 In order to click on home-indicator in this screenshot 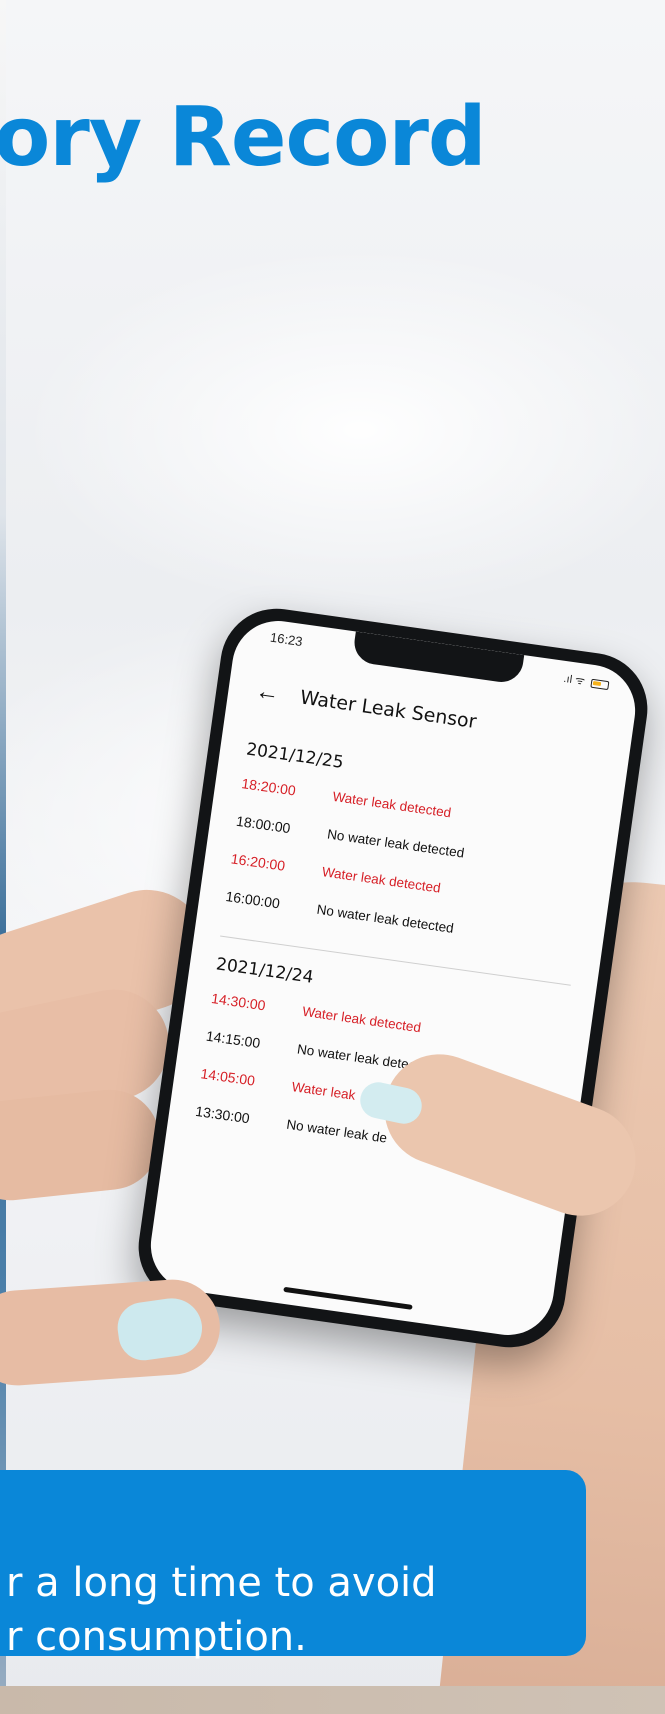, I will do `click(348, 1298)`.